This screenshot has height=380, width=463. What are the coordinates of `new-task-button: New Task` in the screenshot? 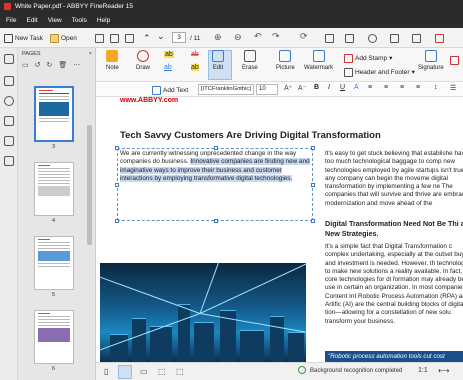 It's located at (23, 38).